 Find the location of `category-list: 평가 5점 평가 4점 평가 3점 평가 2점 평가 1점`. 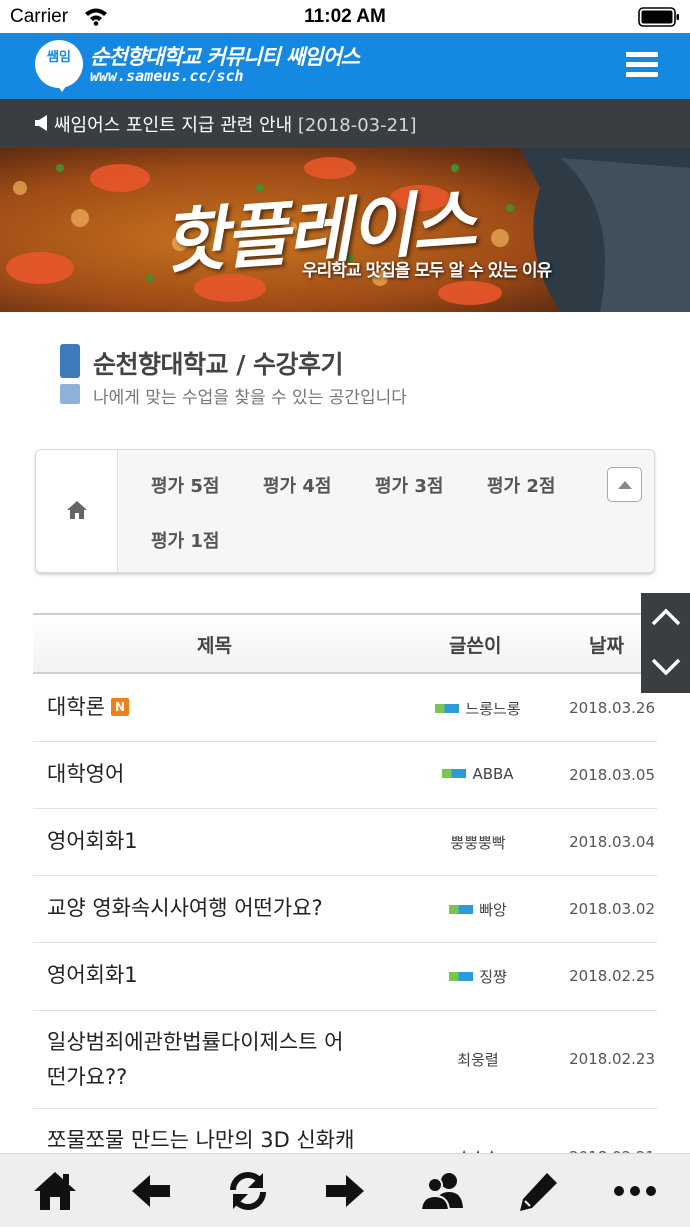

category-list: 평가 5점 평가 4점 평가 3점 평가 2점 평가 1점 is located at coordinates (386, 511).